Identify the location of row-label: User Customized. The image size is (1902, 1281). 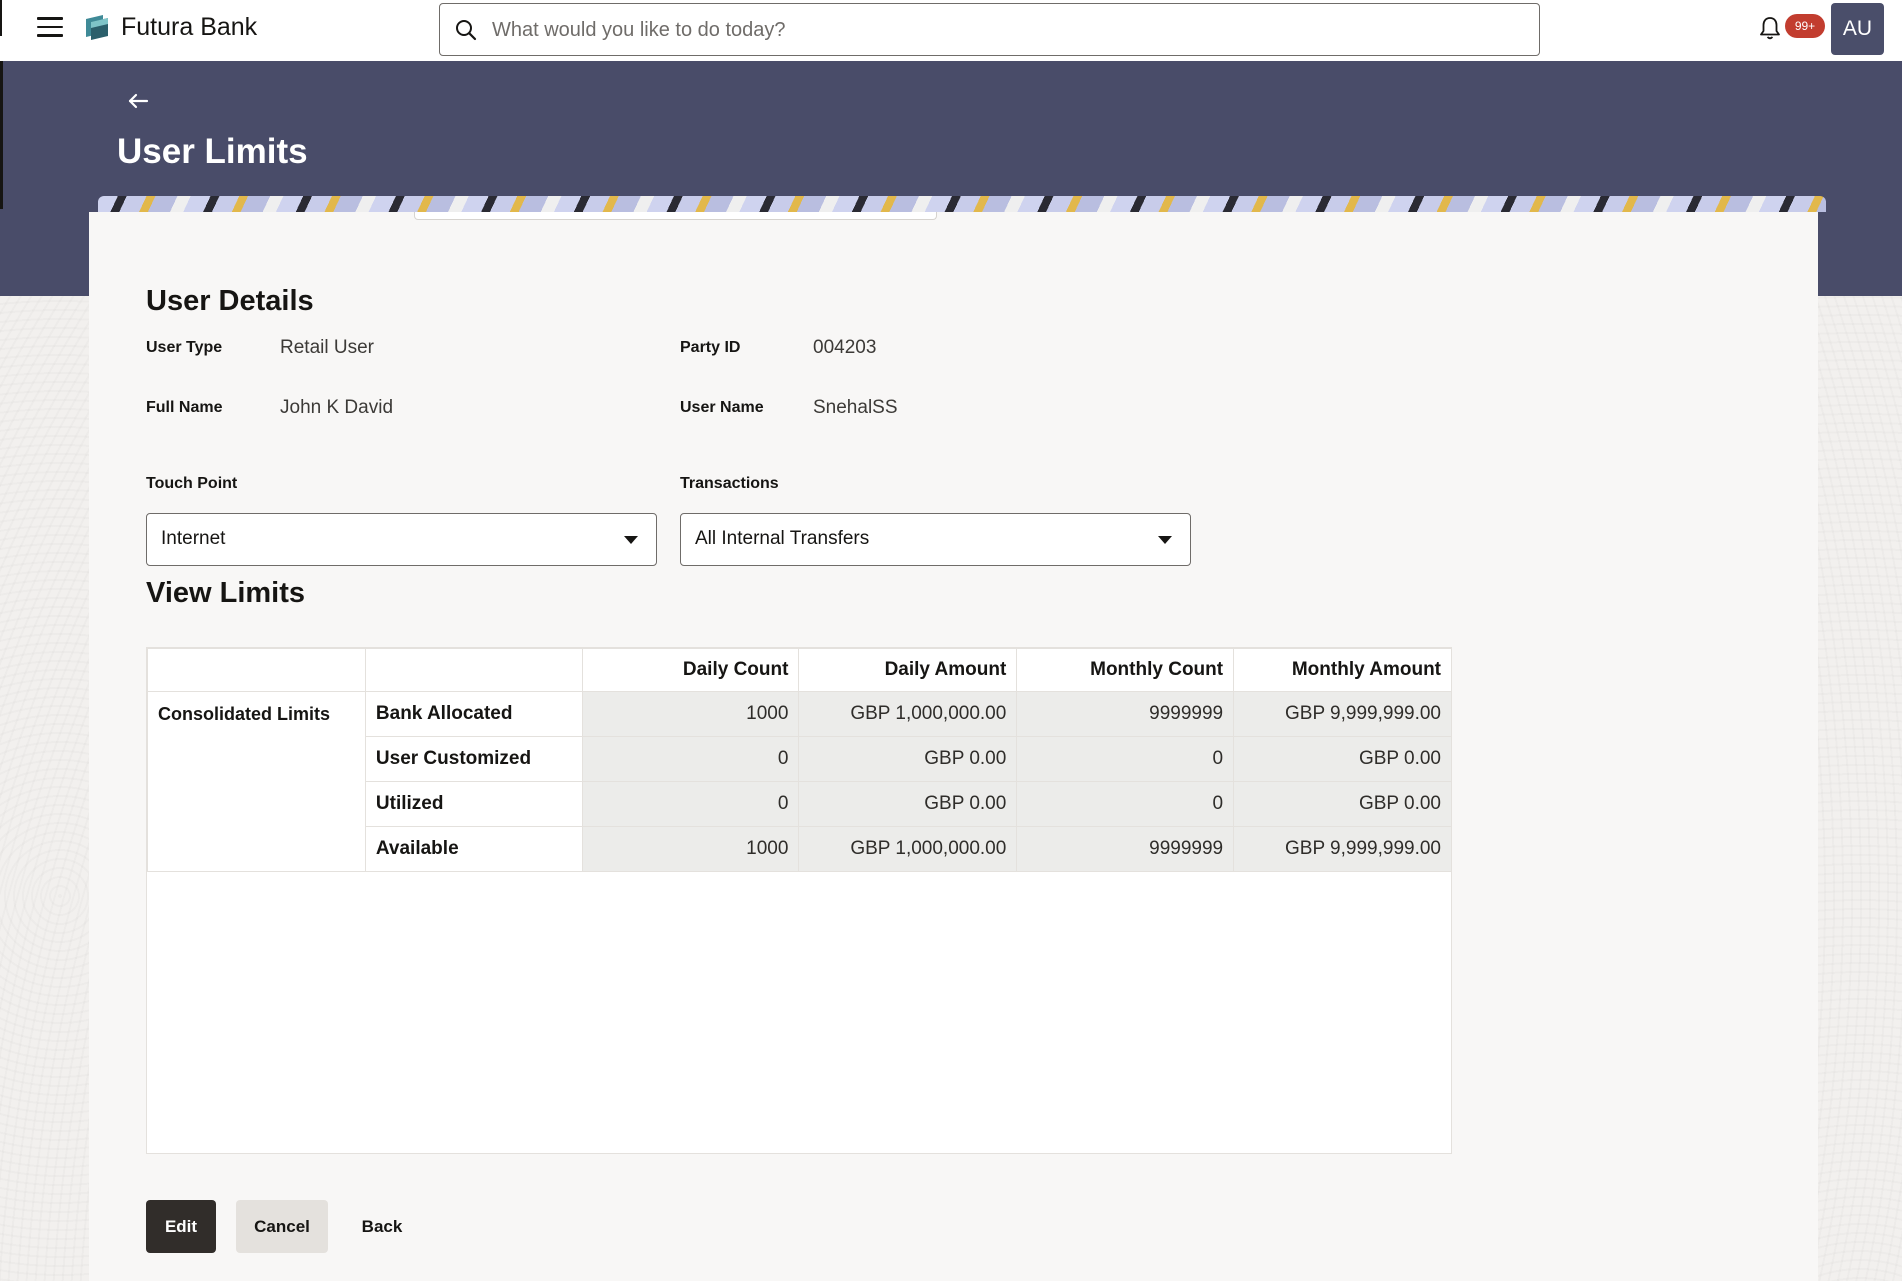
(473, 759).